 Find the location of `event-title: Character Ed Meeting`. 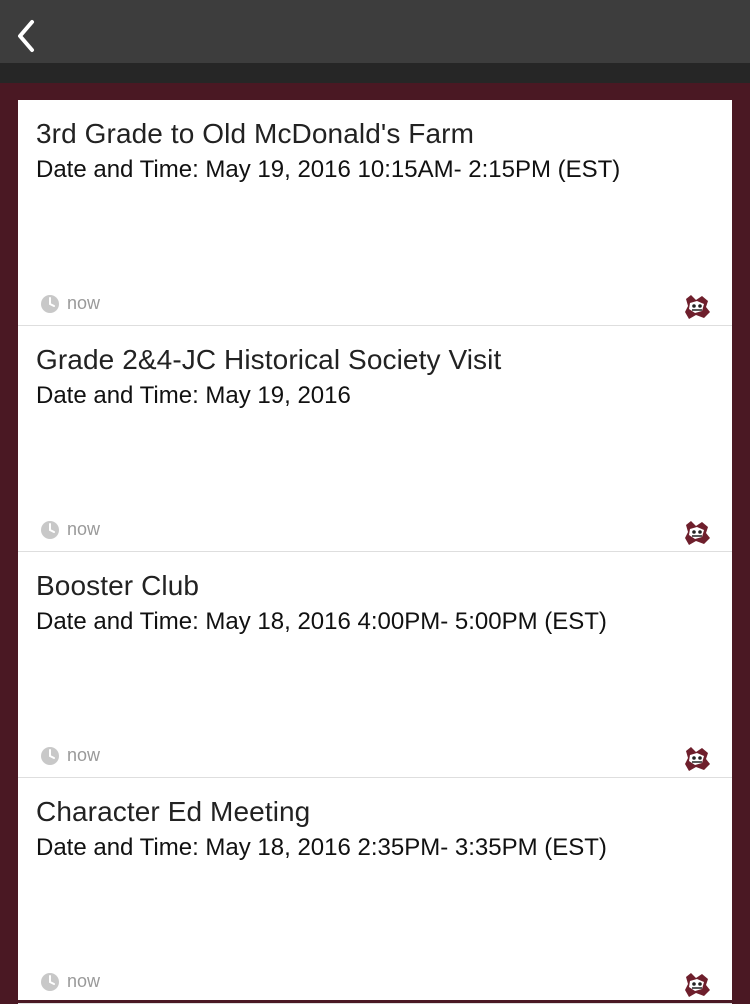

event-title: Character Ed Meeting is located at coordinates (173, 811).